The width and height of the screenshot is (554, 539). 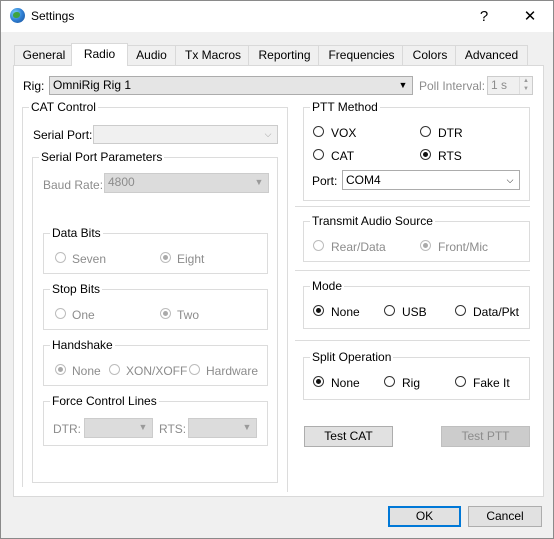 I want to click on audio-rear-data-label: Rear/Data, so click(x=358, y=247).